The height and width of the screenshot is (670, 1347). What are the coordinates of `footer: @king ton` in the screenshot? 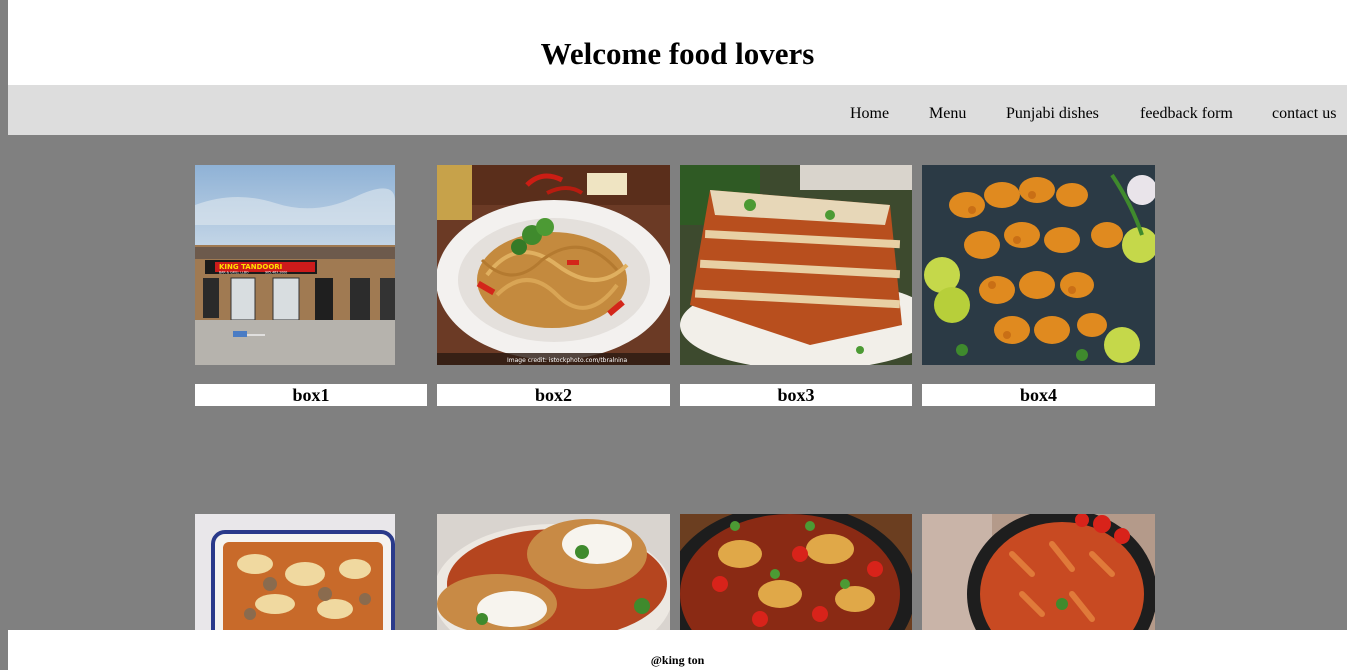 It's located at (677, 650).